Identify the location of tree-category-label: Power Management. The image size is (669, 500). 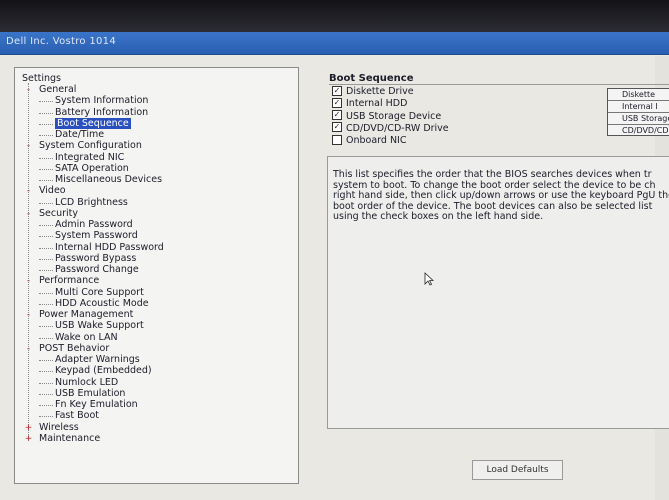
(86, 314).